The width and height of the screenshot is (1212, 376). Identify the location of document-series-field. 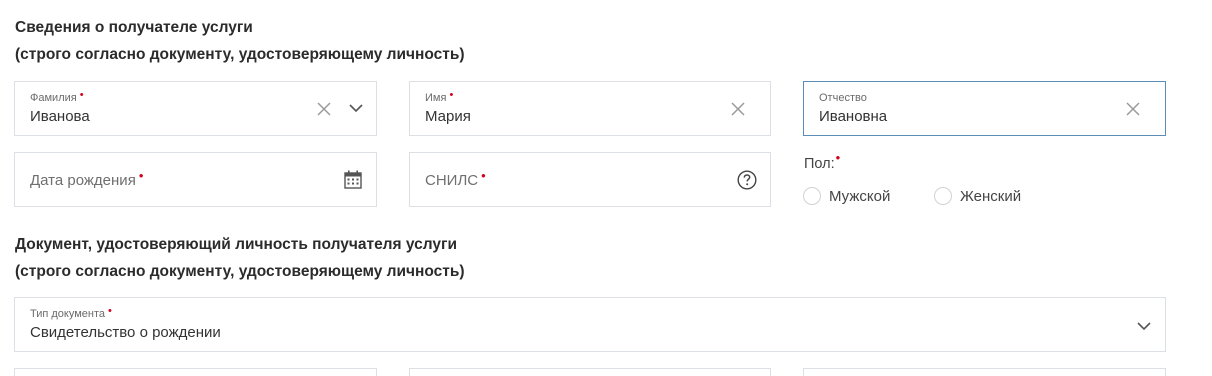
(195, 372).